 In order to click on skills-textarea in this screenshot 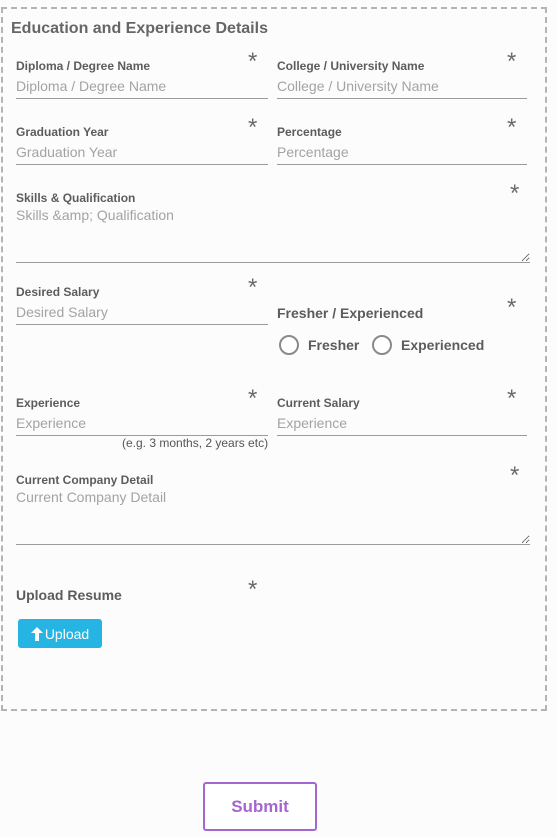, I will do `click(273, 235)`.